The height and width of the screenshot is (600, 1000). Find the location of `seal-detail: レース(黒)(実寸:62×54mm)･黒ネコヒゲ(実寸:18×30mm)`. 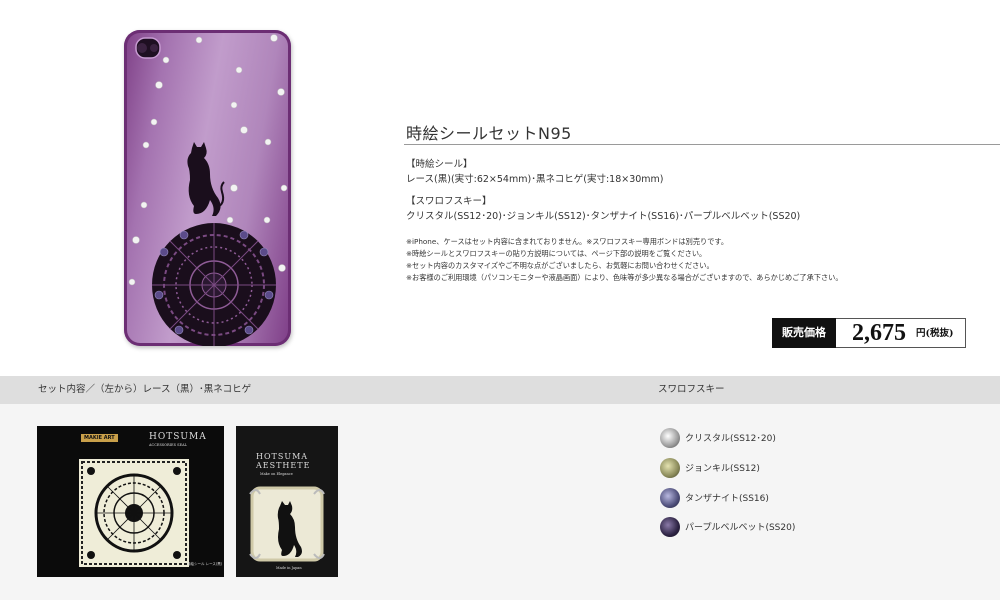

seal-detail: レース(黒)(実寸:62×54mm)･黒ネコヒゲ(実寸:18×30mm) is located at coordinates (535, 179).